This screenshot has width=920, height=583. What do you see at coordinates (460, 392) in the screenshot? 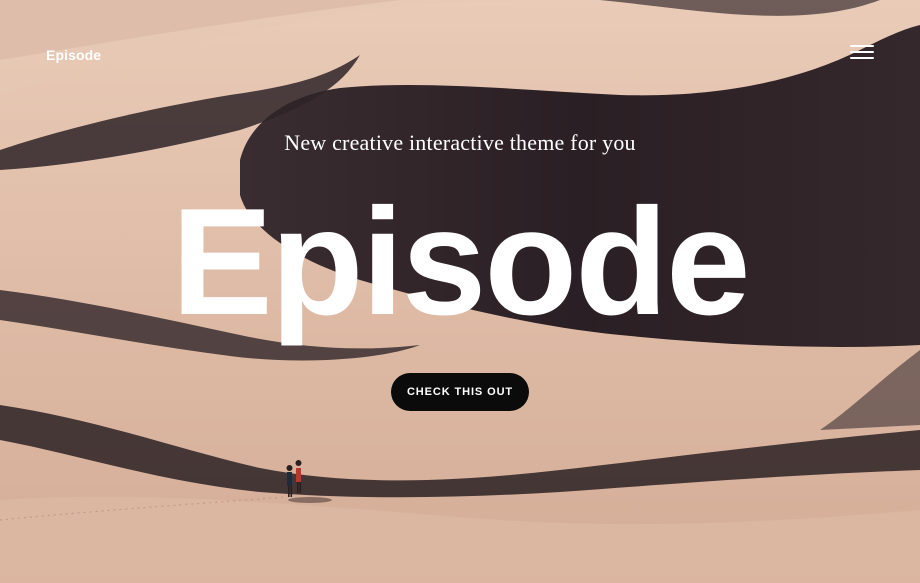
I see `check-this-out-button: CHECK THIS OUT` at bounding box center [460, 392].